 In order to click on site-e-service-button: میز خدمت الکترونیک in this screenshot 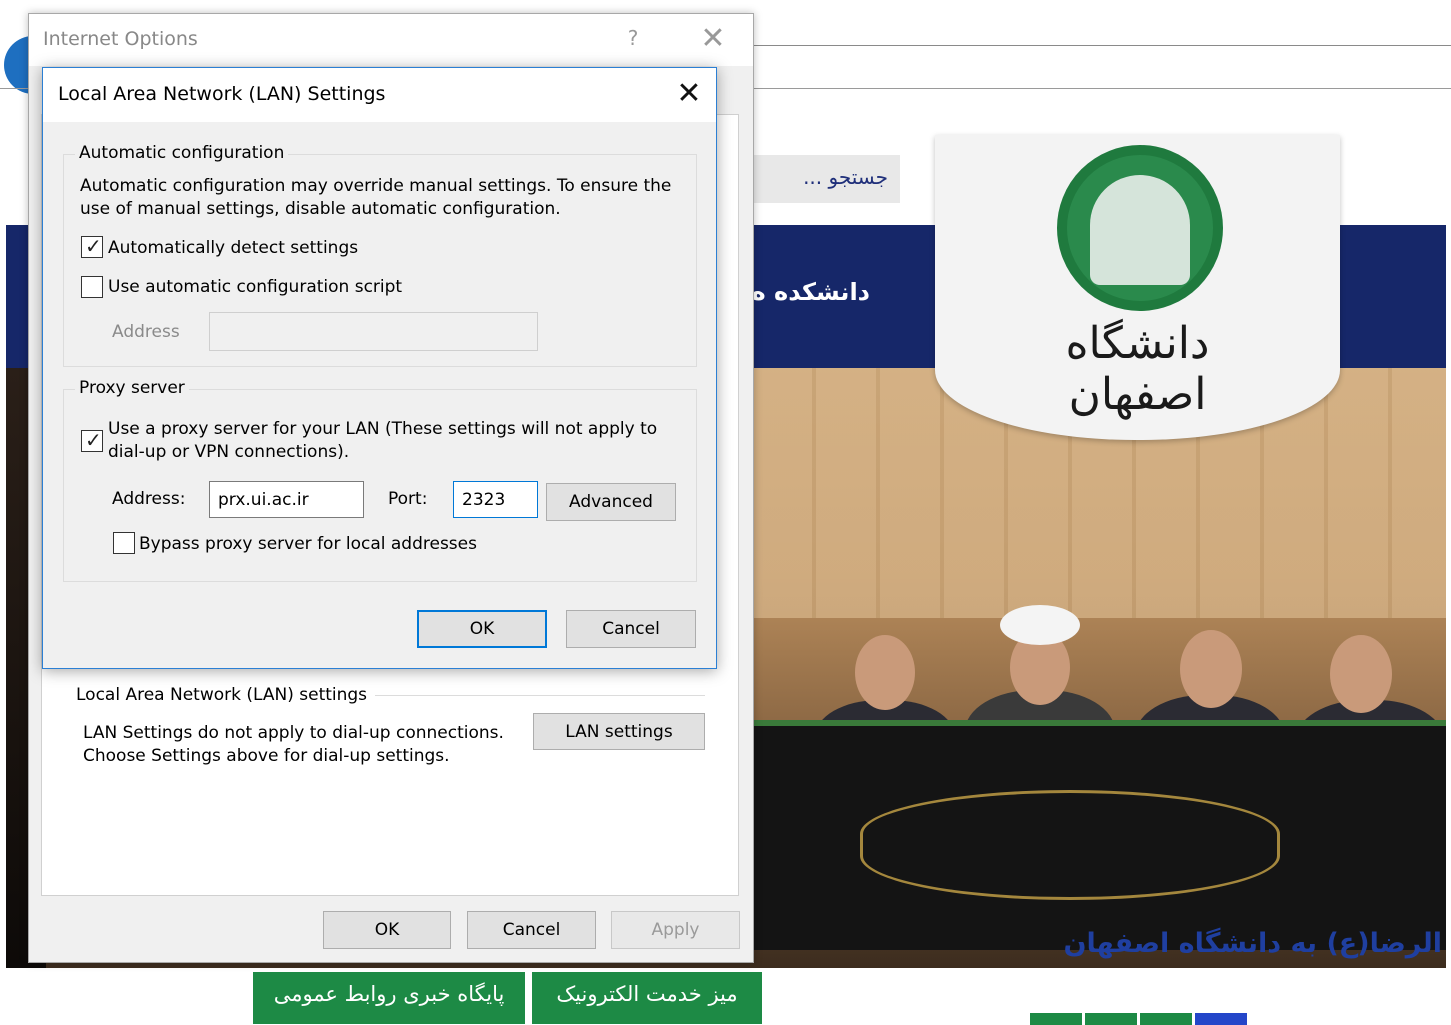, I will do `click(647, 998)`.